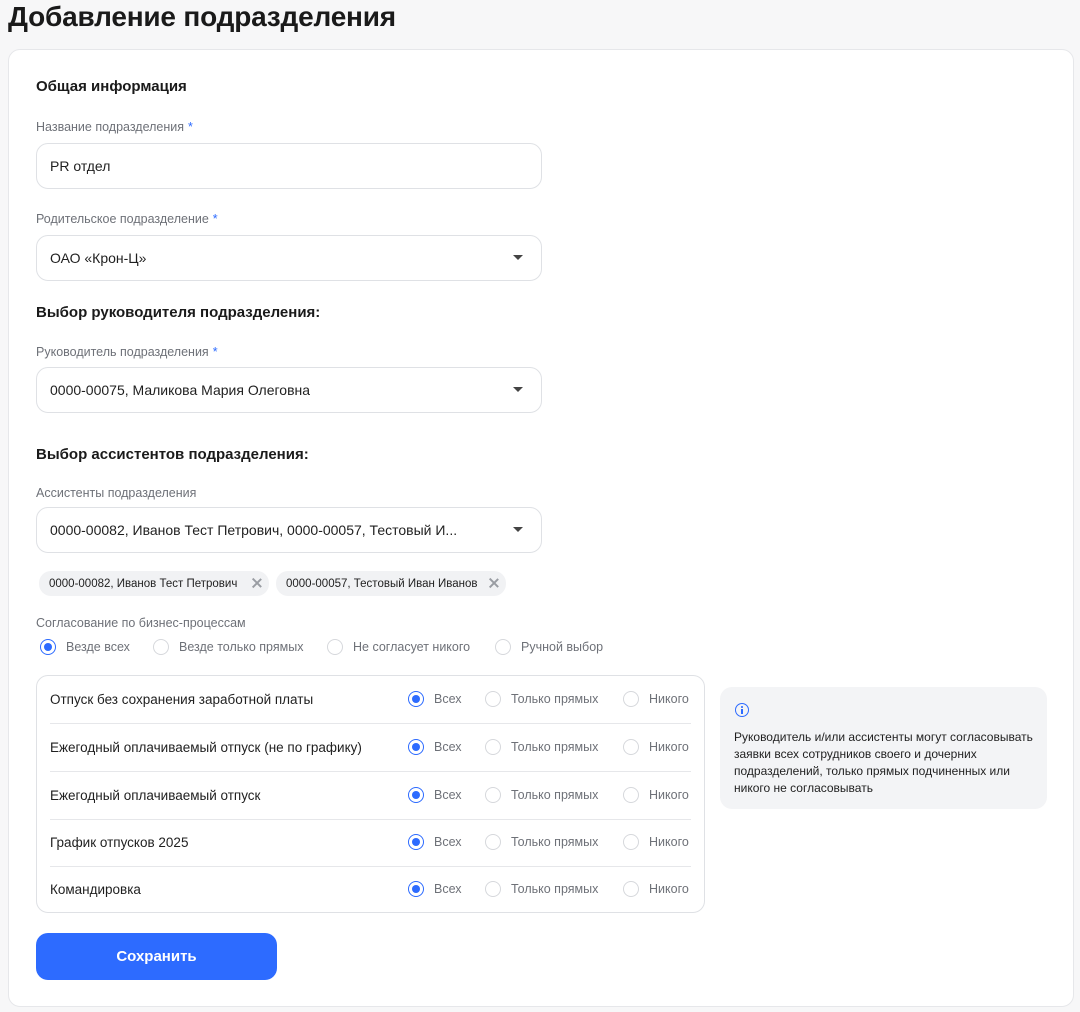  What do you see at coordinates (370, 890) in the screenshot?
I see `table-row: Командировка Всех Только прямых Никого` at bounding box center [370, 890].